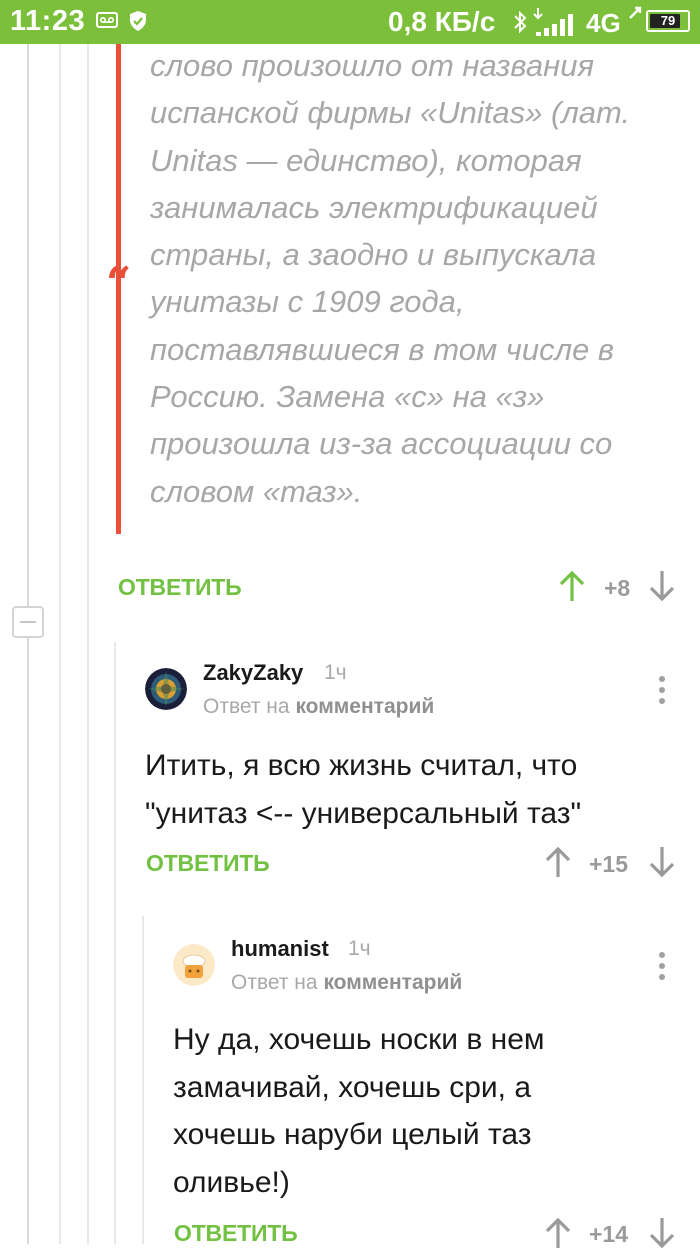 The width and height of the screenshot is (700, 1250). Describe the element at coordinates (520, 22) in the screenshot. I see `bluetooth-icon` at that location.